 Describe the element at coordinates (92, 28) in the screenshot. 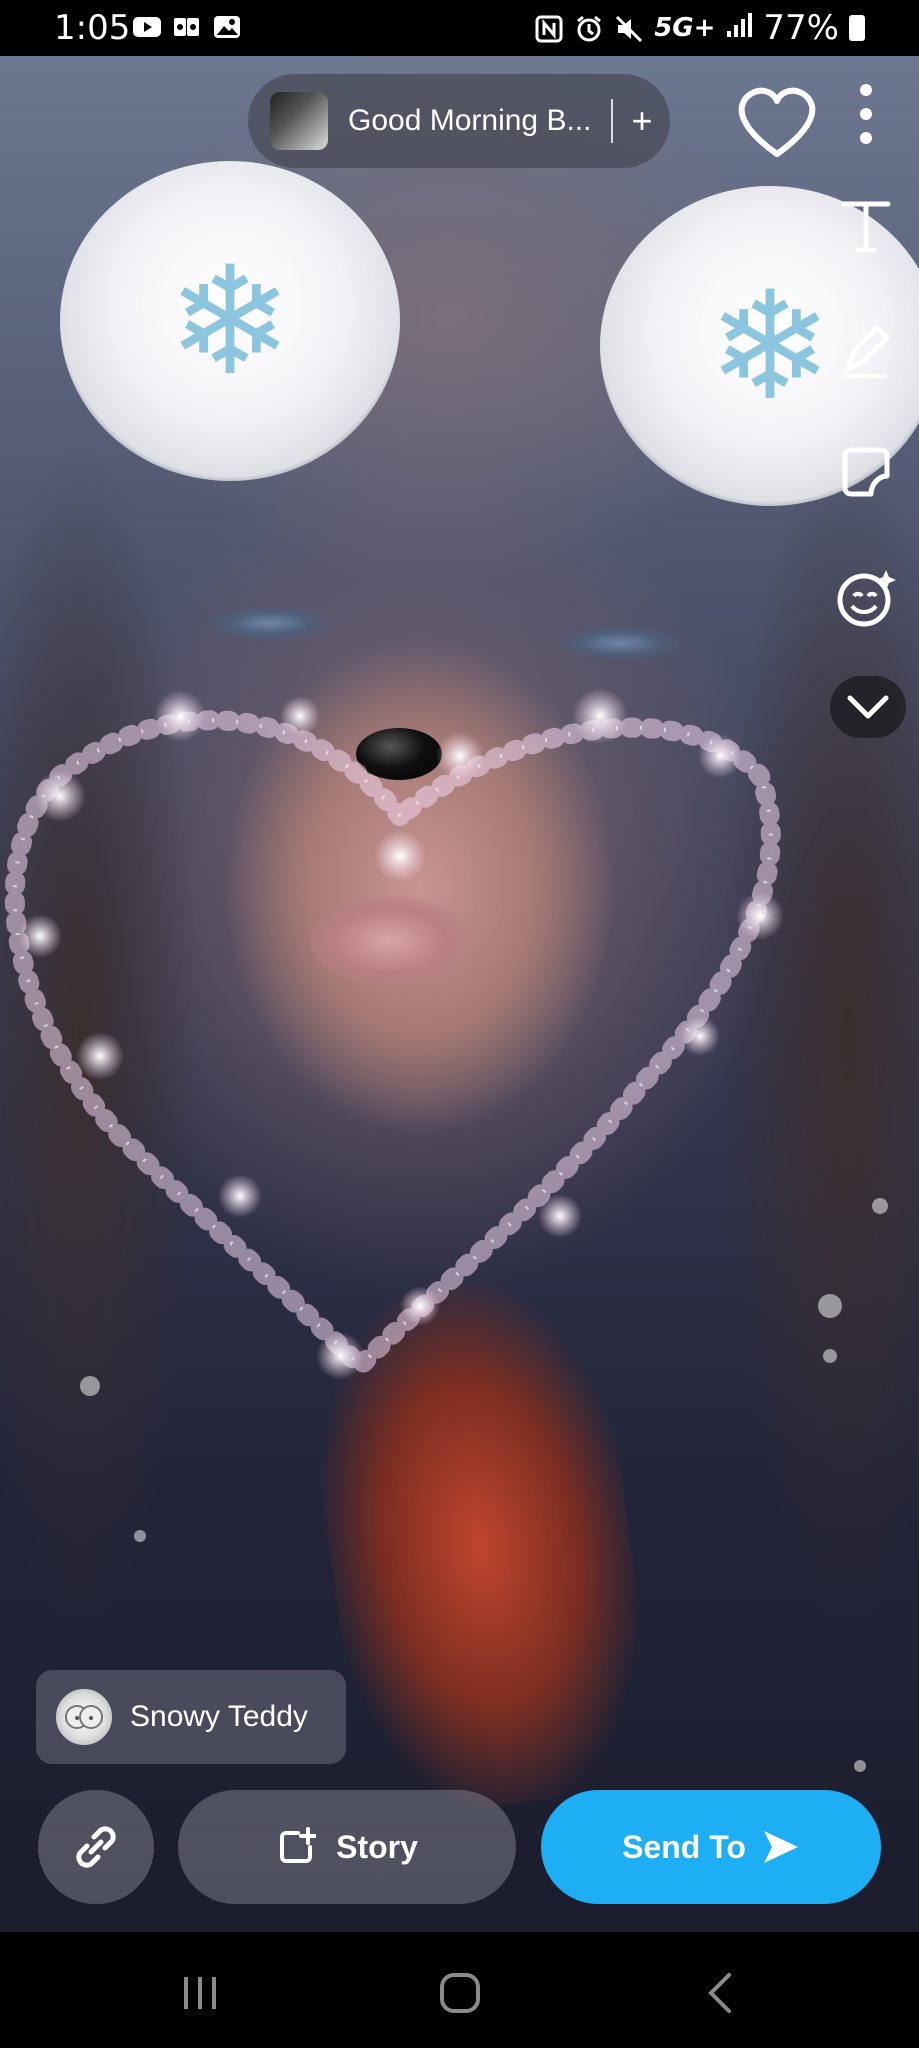

I see `status-time: 1:05` at that location.